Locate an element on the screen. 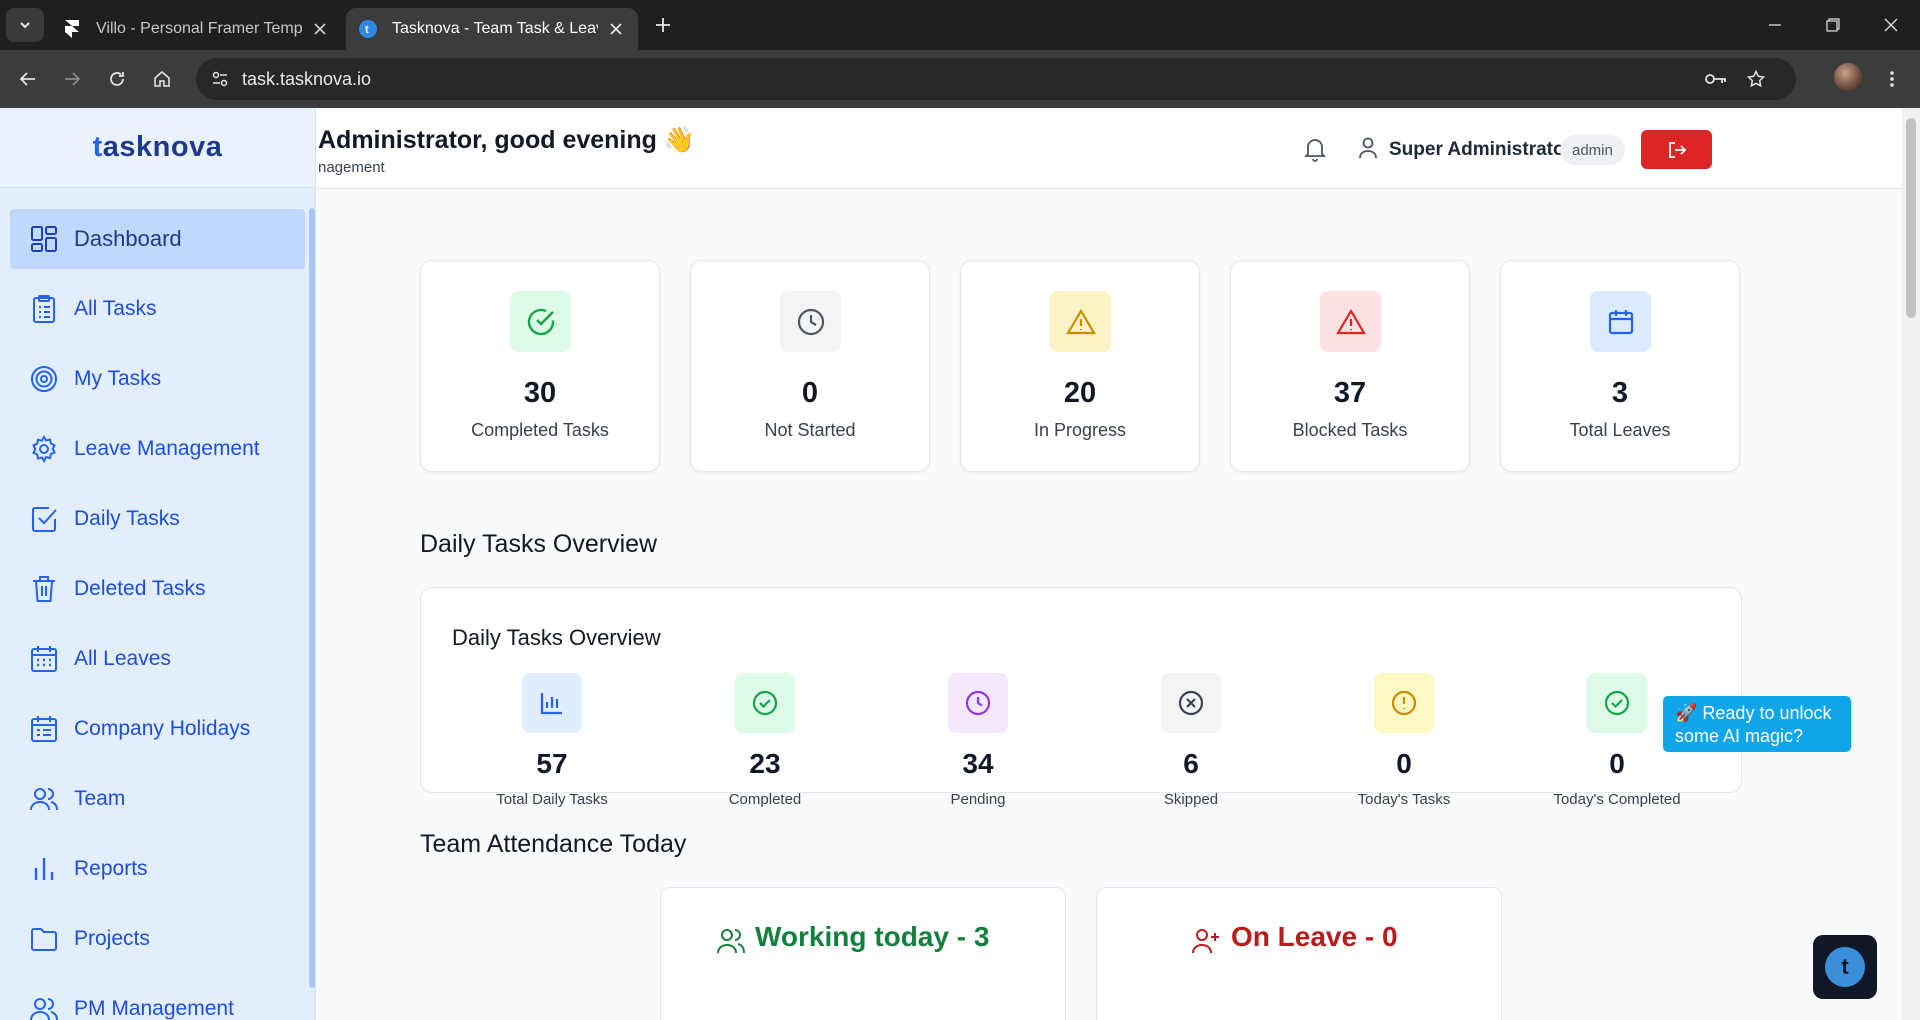 Image resolution: width=1920 pixels, height=1020 pixels. sidebar-item-deleted-tasks: Deleted Tasks is located at coordinates (157, 589).